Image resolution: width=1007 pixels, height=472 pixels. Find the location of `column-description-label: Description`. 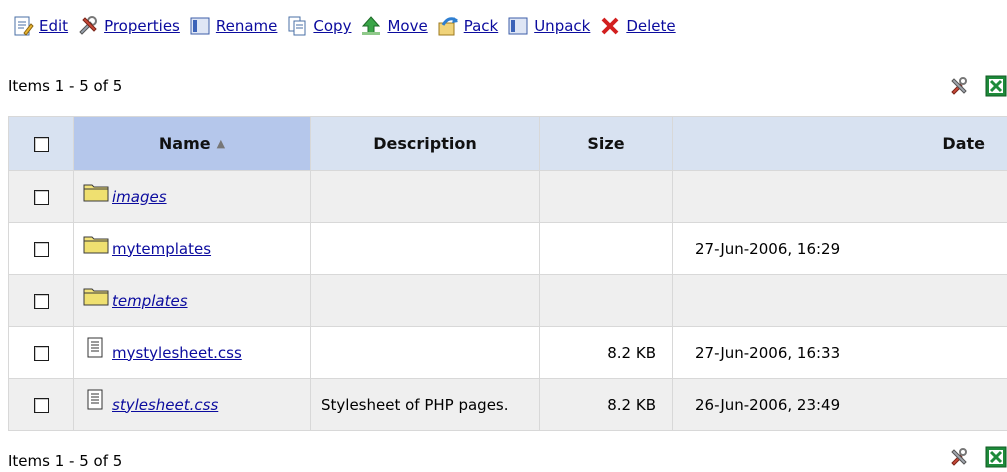

column-description-label: Description is located at coordinates (425, 143).